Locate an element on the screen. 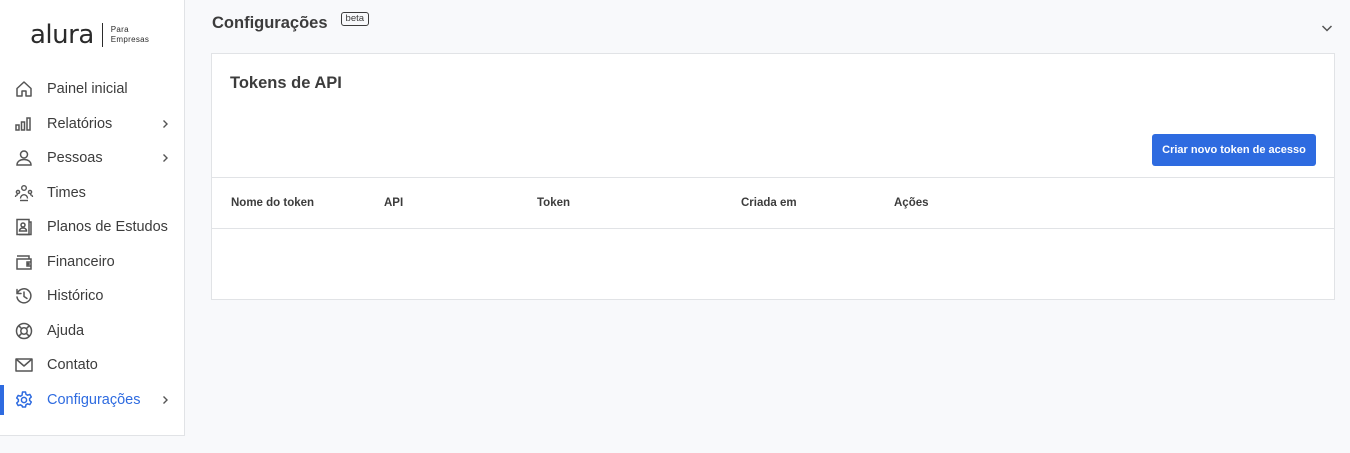 The width and height of the screenshot is (1350, 453). sidebar-item-label: Configurações is located at coordinates (94, 399).